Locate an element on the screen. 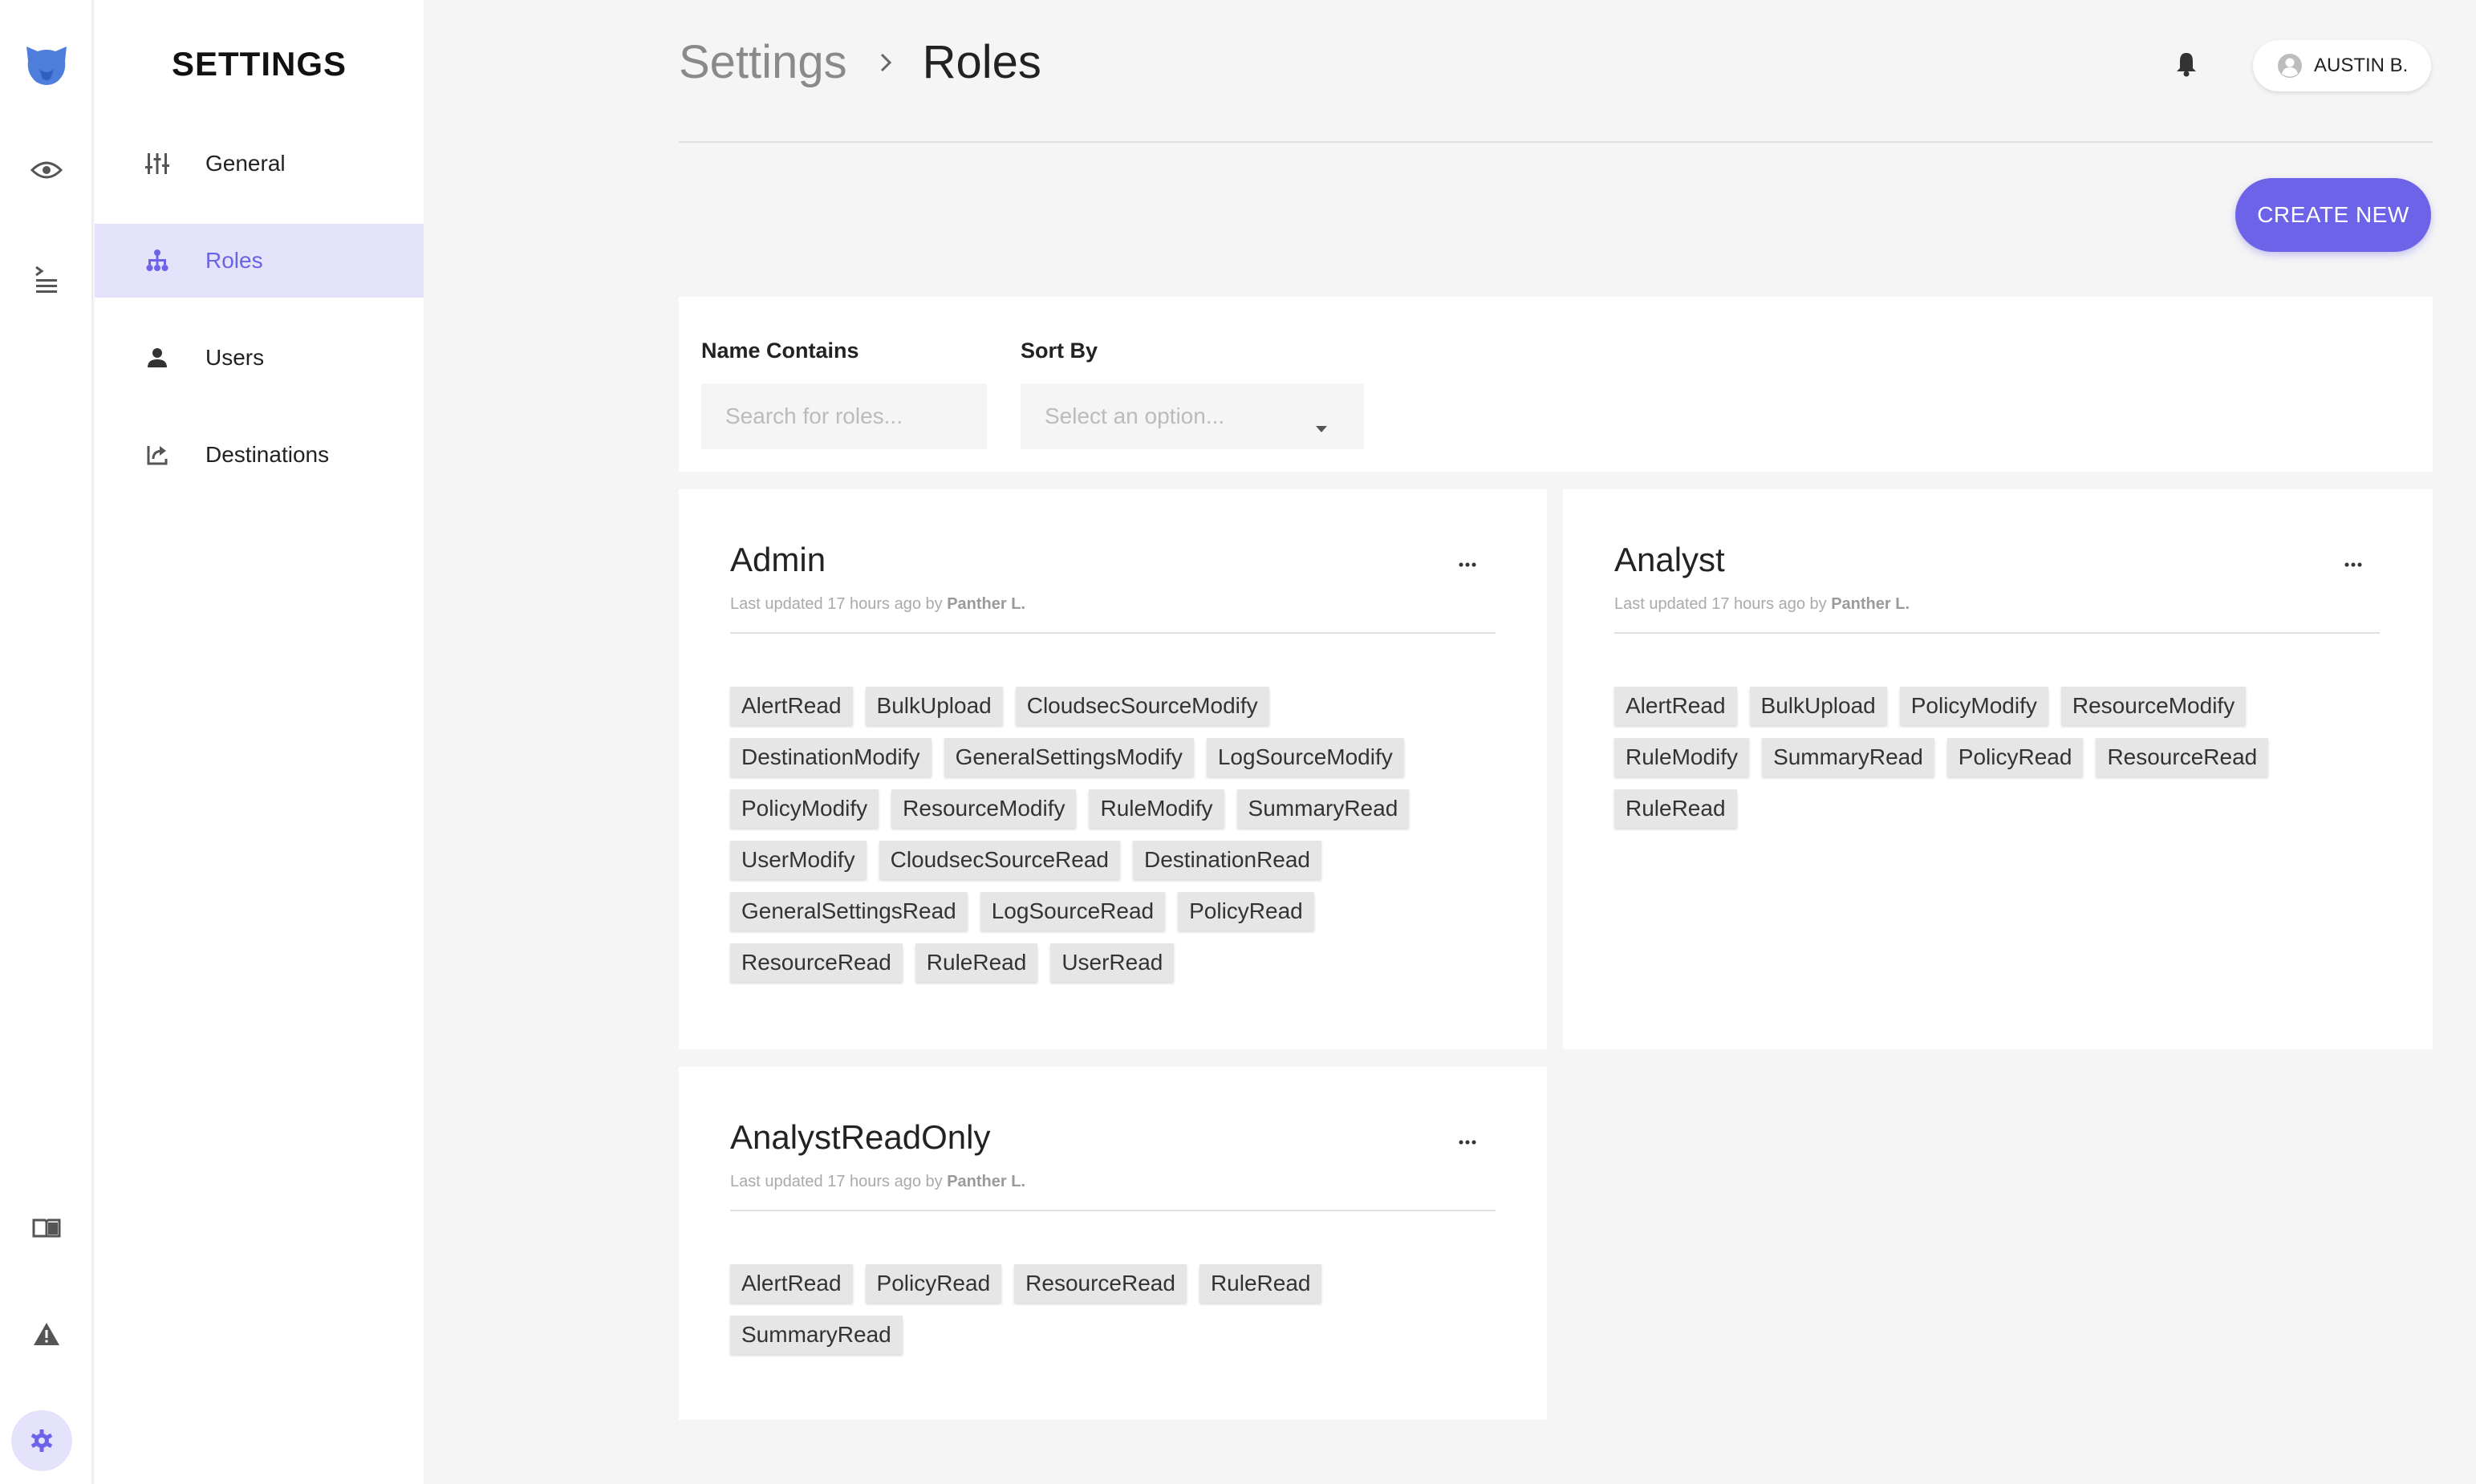 This screenshot has width=2476, height=1484. gear-icon is located at coordinates (41, 1440).